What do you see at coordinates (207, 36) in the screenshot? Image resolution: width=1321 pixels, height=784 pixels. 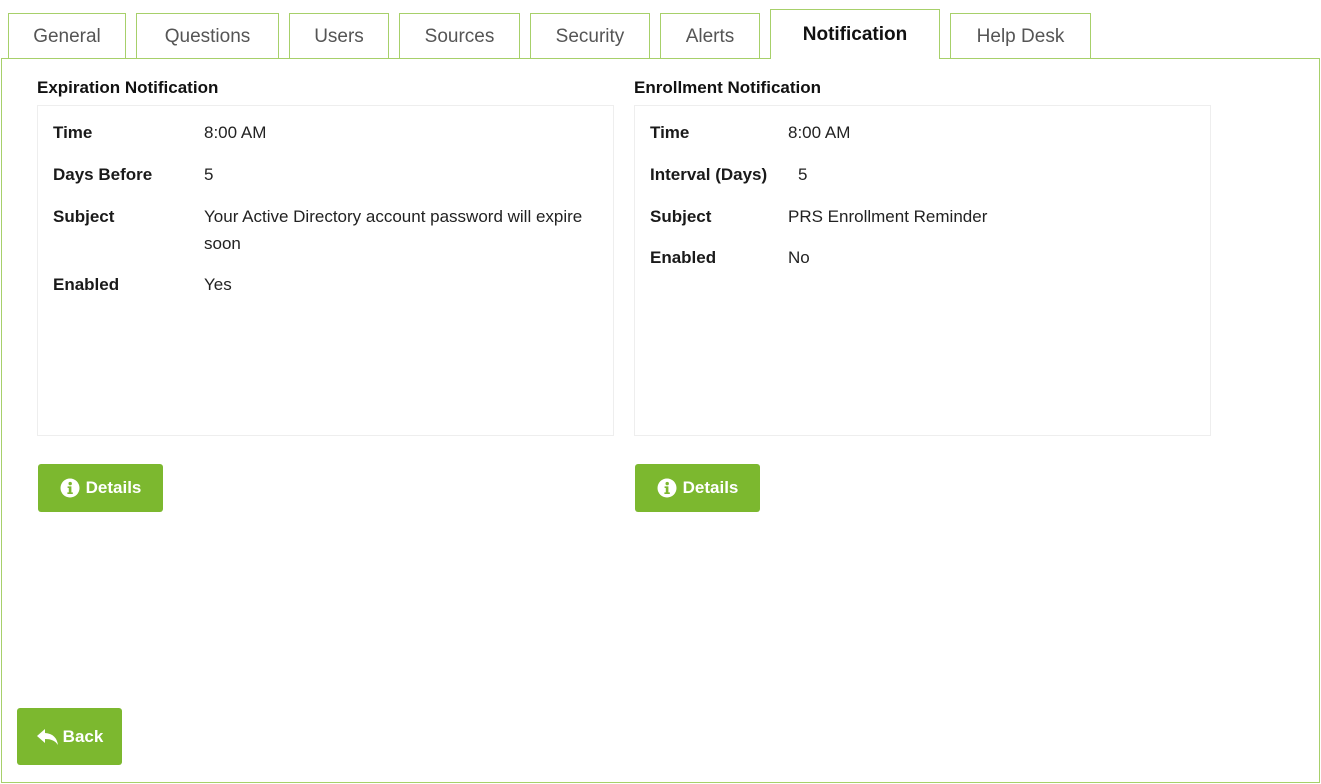 I see `tab-questions: Questions` at bounding box center [207, 36].